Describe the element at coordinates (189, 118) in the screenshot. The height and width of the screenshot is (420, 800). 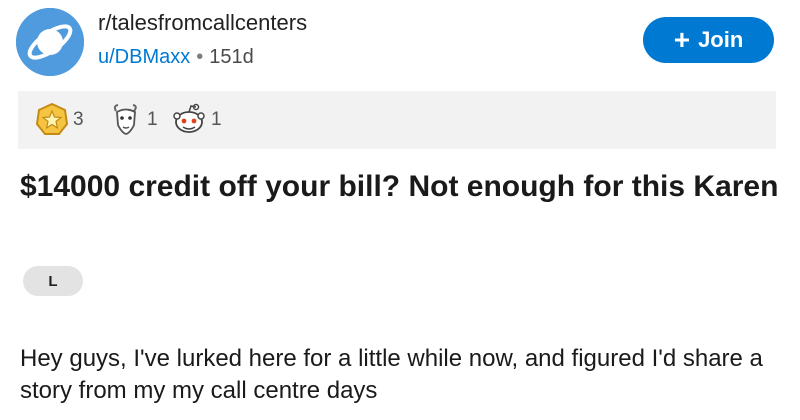
I see `snoo-award-icon` at that location.